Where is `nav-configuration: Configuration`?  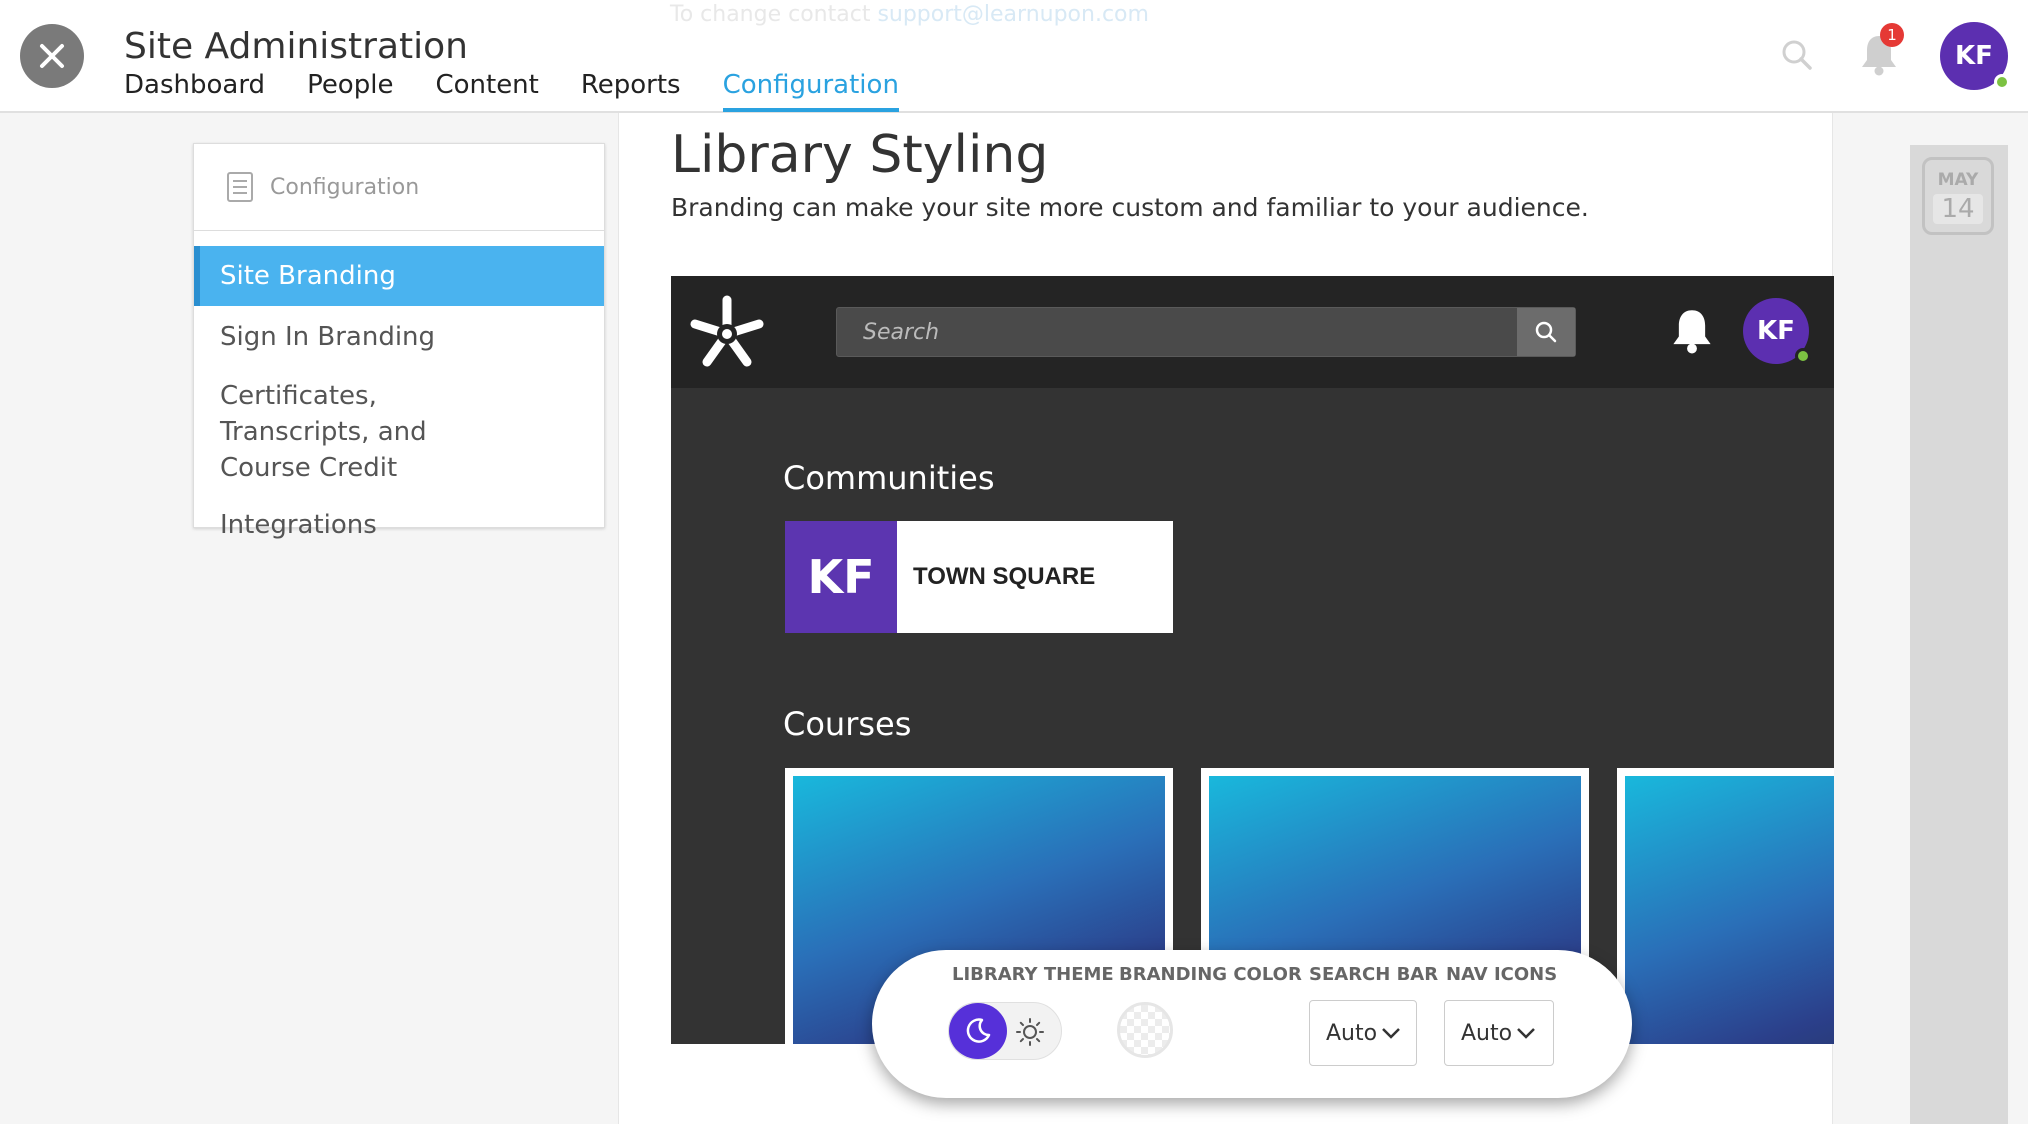
nav-configuration: Configuration is located at coordinates (810, 91).